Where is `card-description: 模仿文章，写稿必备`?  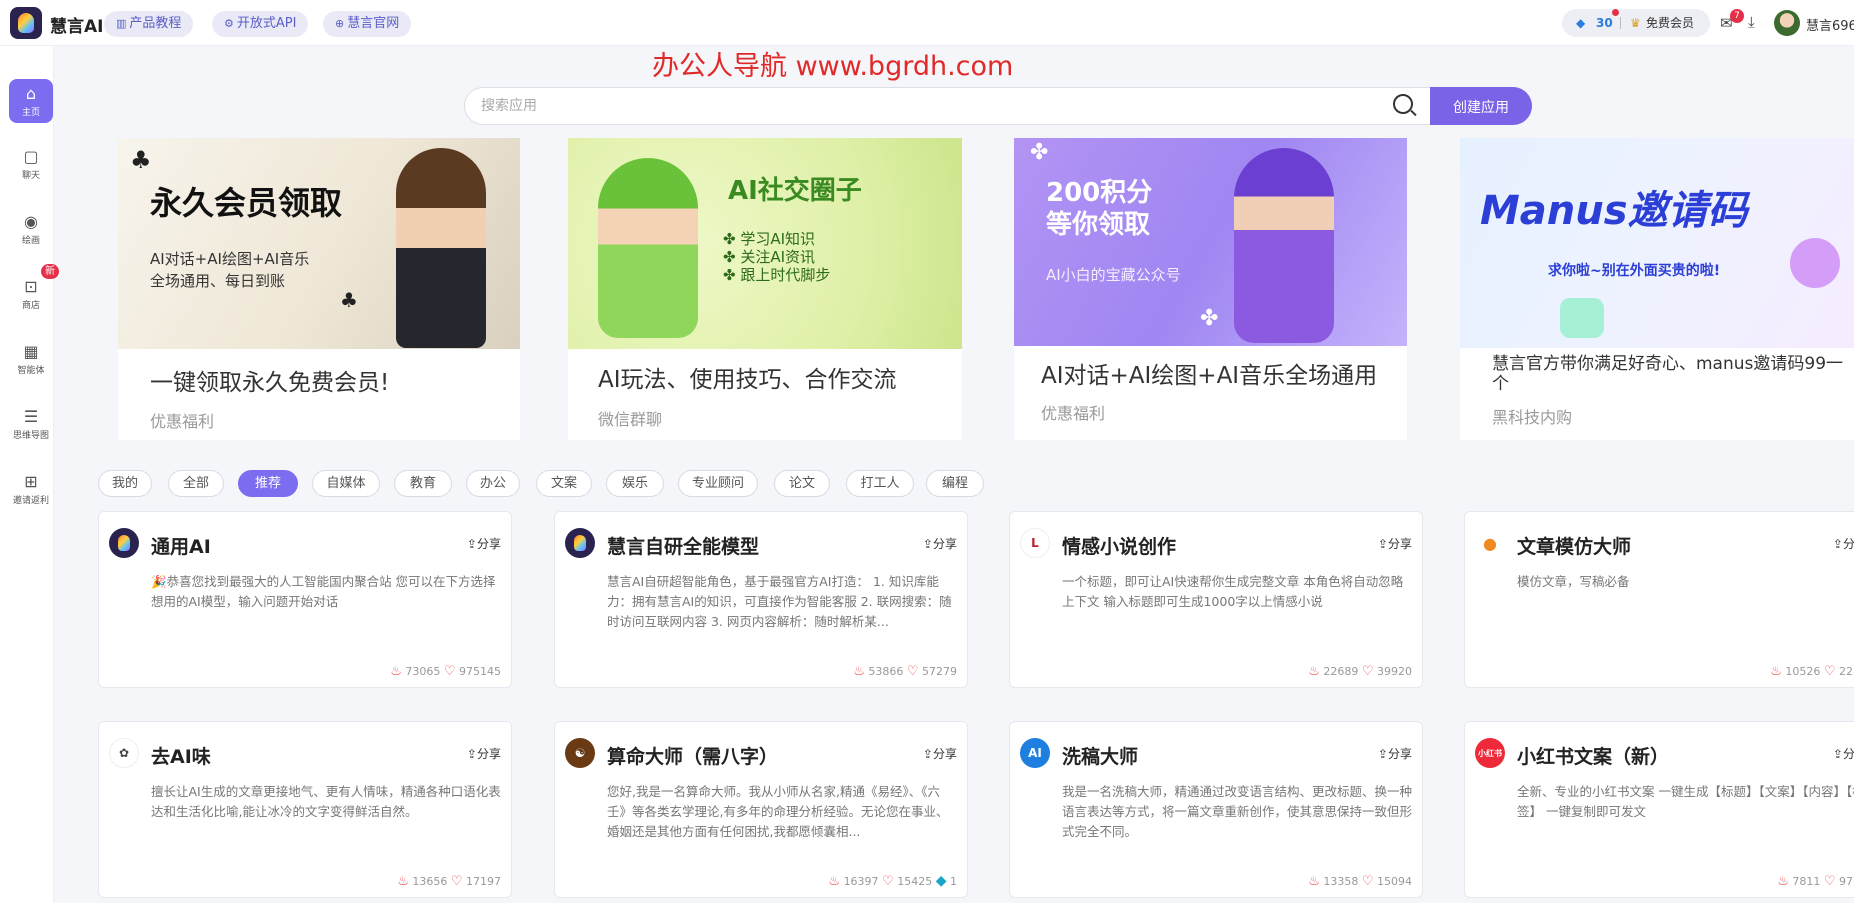
card-description: 模仿文章，写稿必备 is located at coordinates (1573, 581).